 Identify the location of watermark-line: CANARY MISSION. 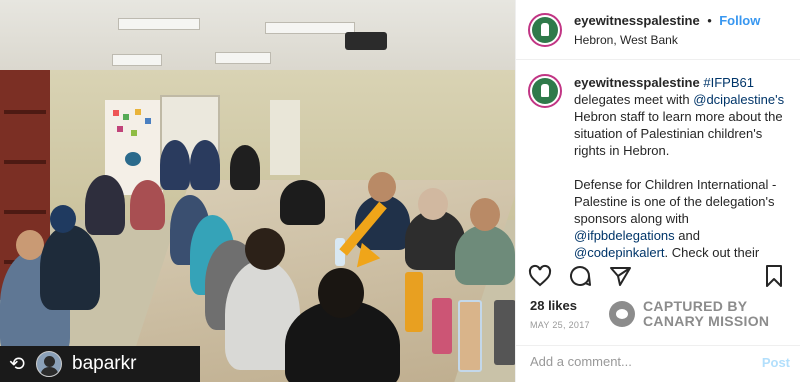
(706, 321).